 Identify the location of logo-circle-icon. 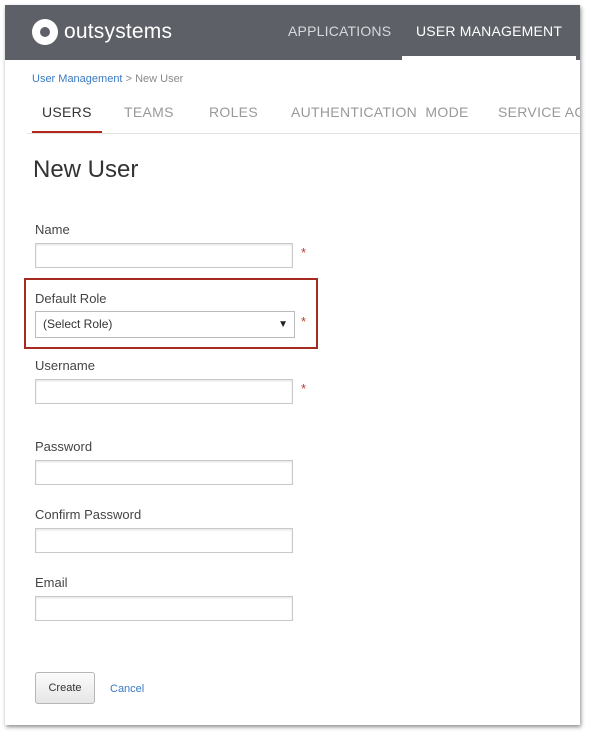
(45, 32).